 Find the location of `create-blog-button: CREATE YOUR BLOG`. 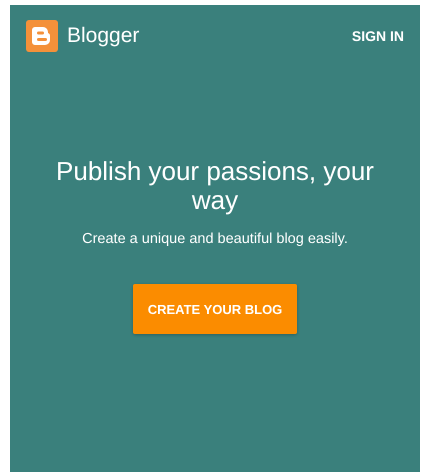

create-blog-button: CREATE YOUR BLOG is located at coordinates (215, 309).